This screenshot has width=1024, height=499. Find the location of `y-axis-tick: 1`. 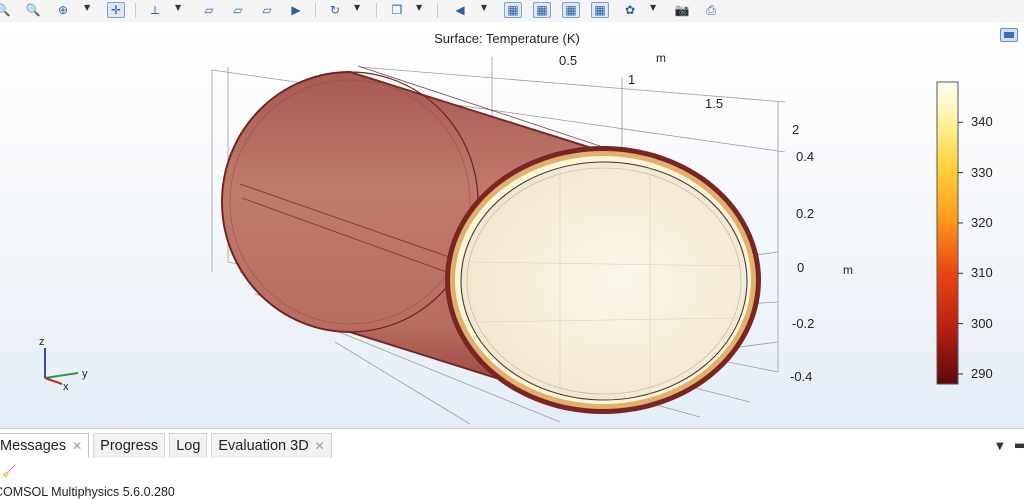

y-axis-tick: 1 is located at coordinates (631, 79).